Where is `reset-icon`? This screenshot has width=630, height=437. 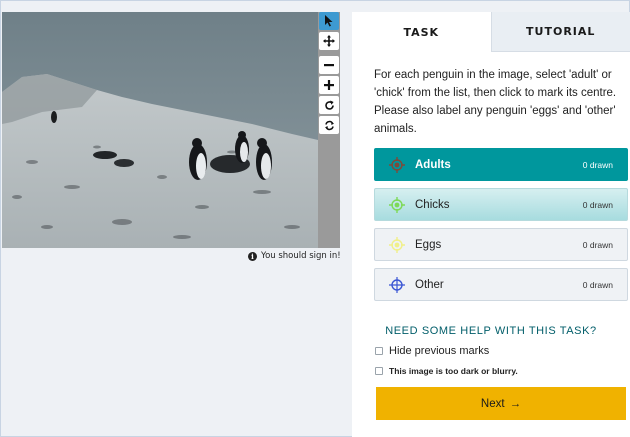
reset-icon is located at coordinates (329, 125).